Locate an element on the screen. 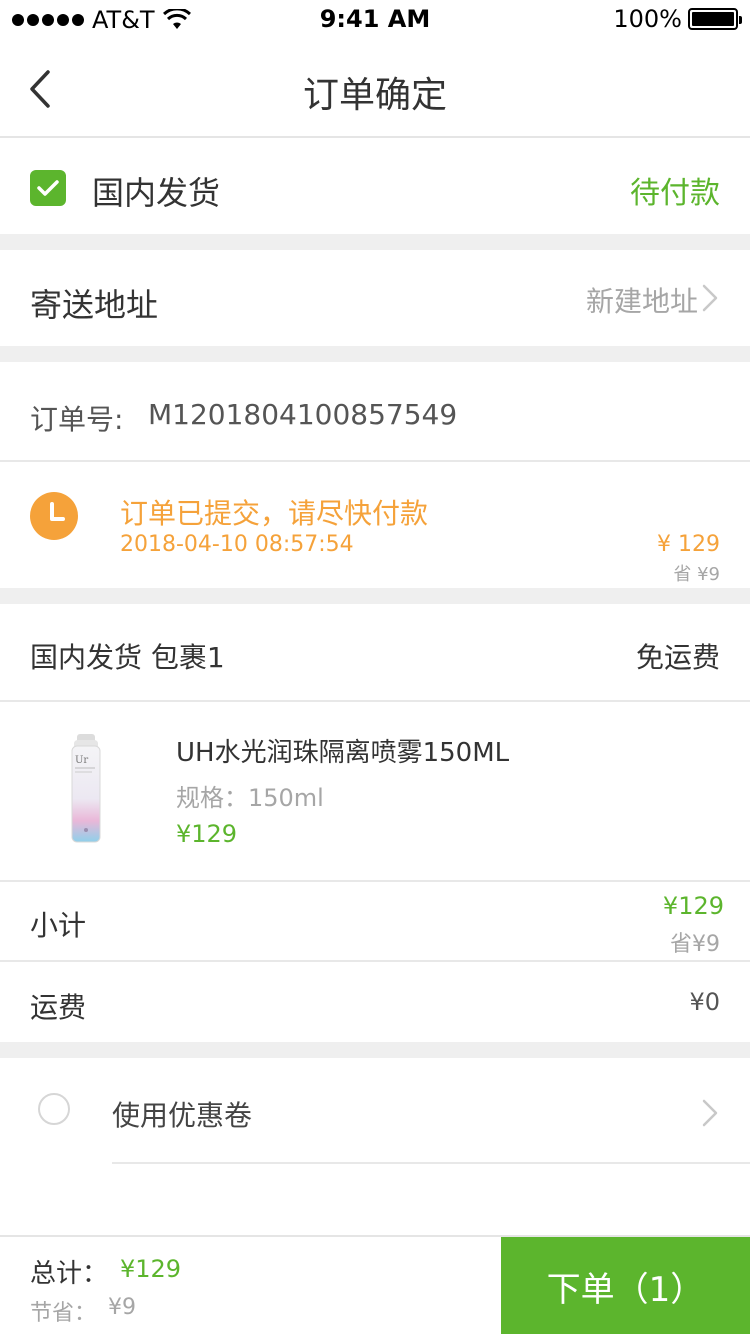 The image size is (750, 1334). status-right: 100% is located at coordinates (677, 19).